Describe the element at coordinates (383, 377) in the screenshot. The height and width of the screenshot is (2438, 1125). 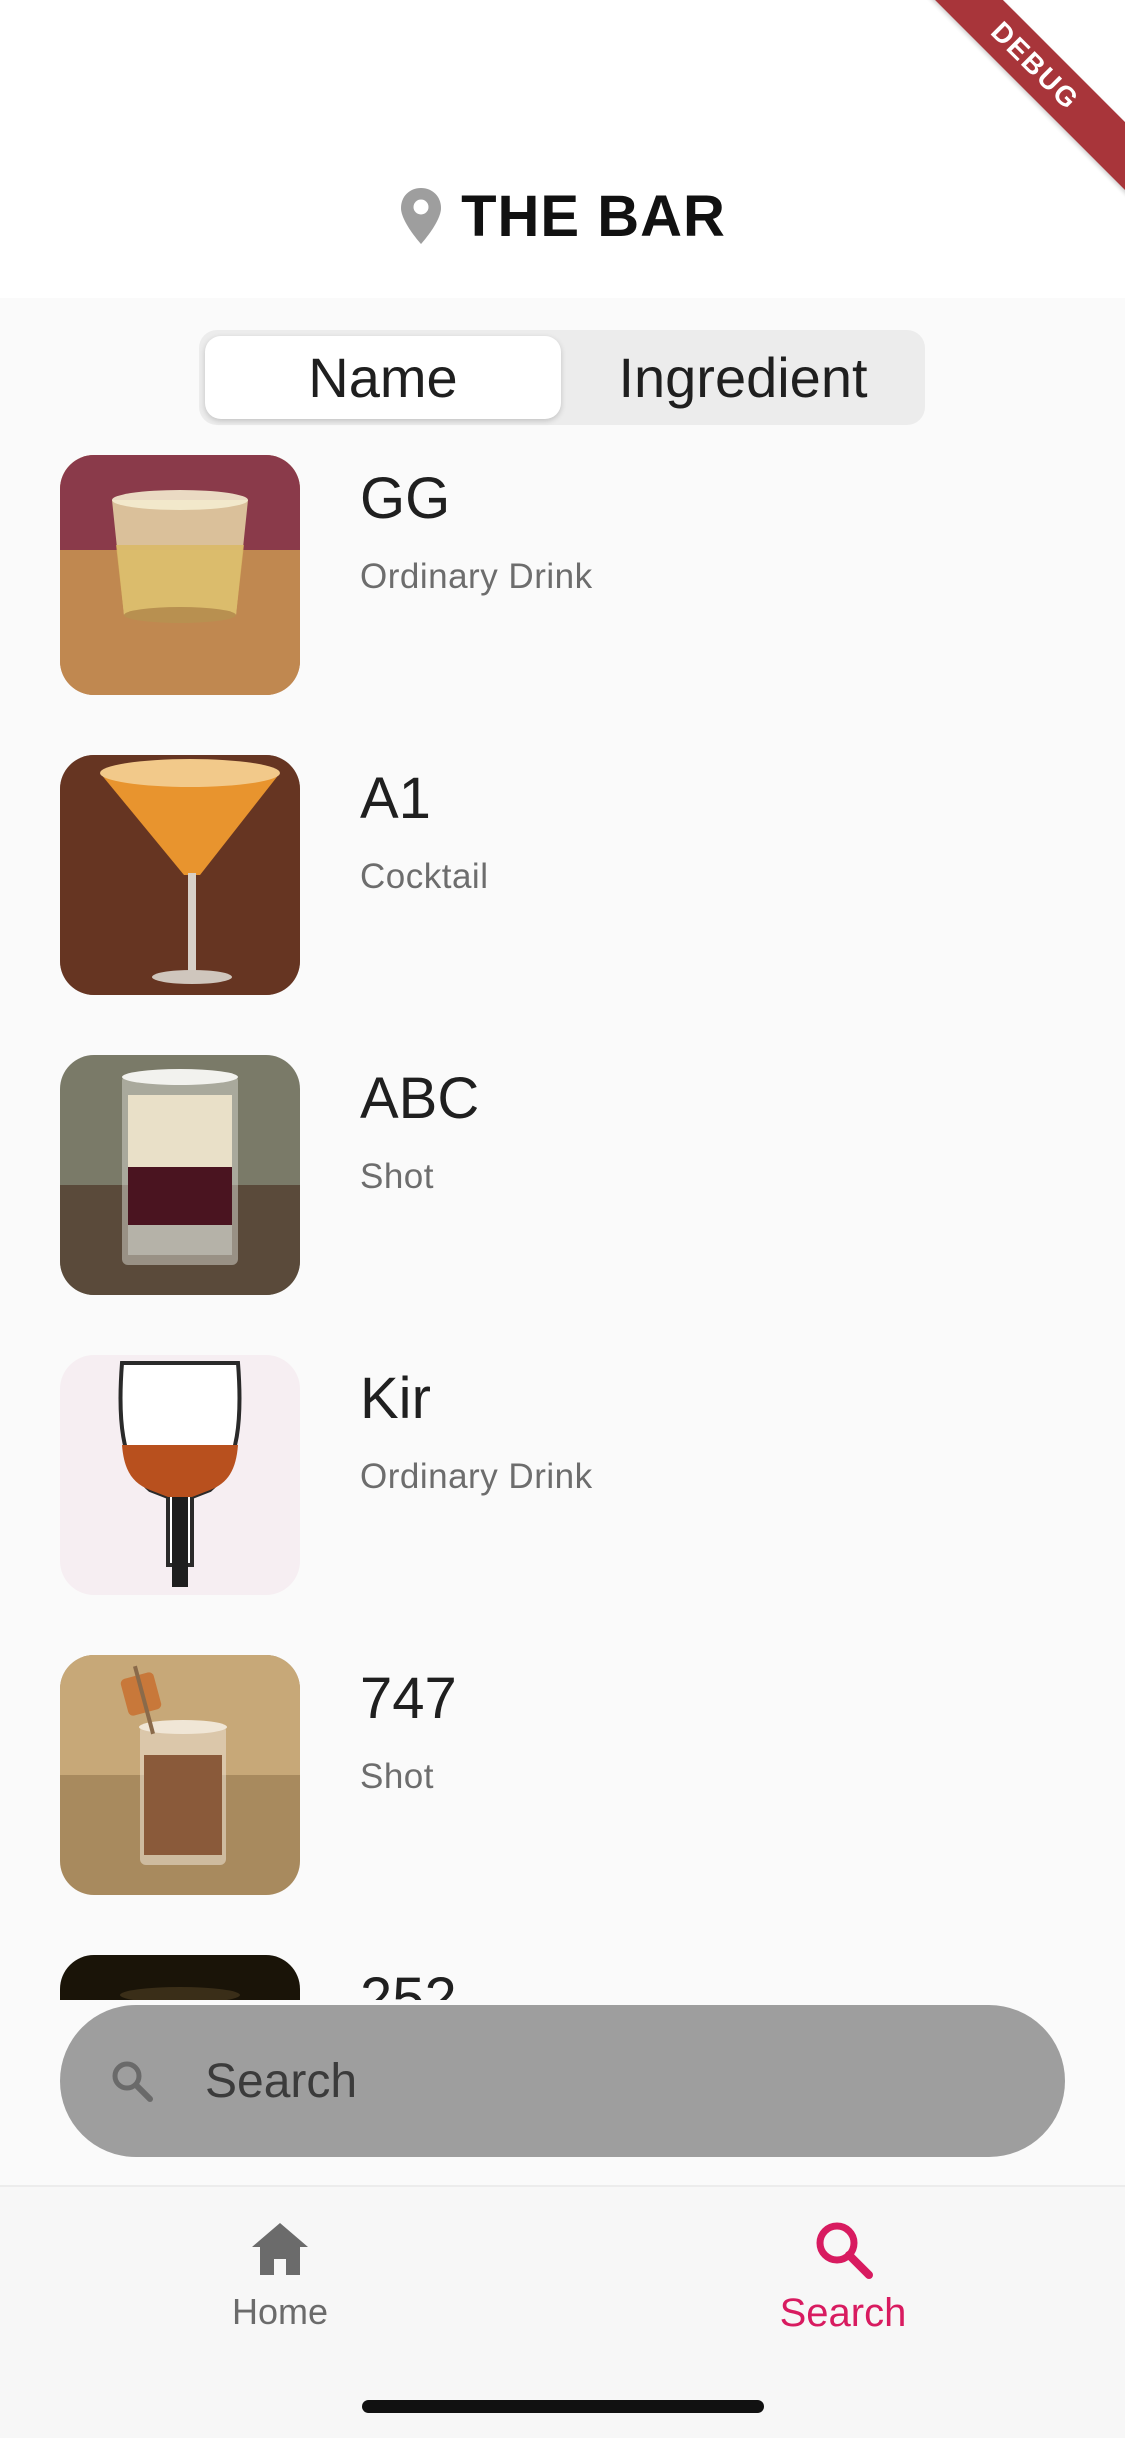
I see `segment-name: Name` at that location.